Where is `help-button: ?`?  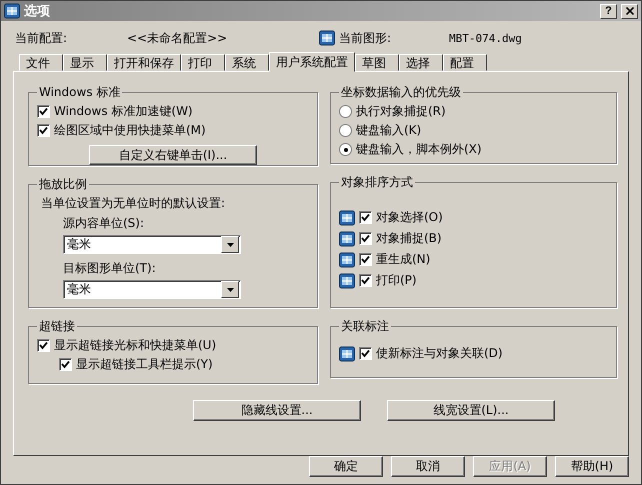
help-button: ? is located at coordinates (608, 11).